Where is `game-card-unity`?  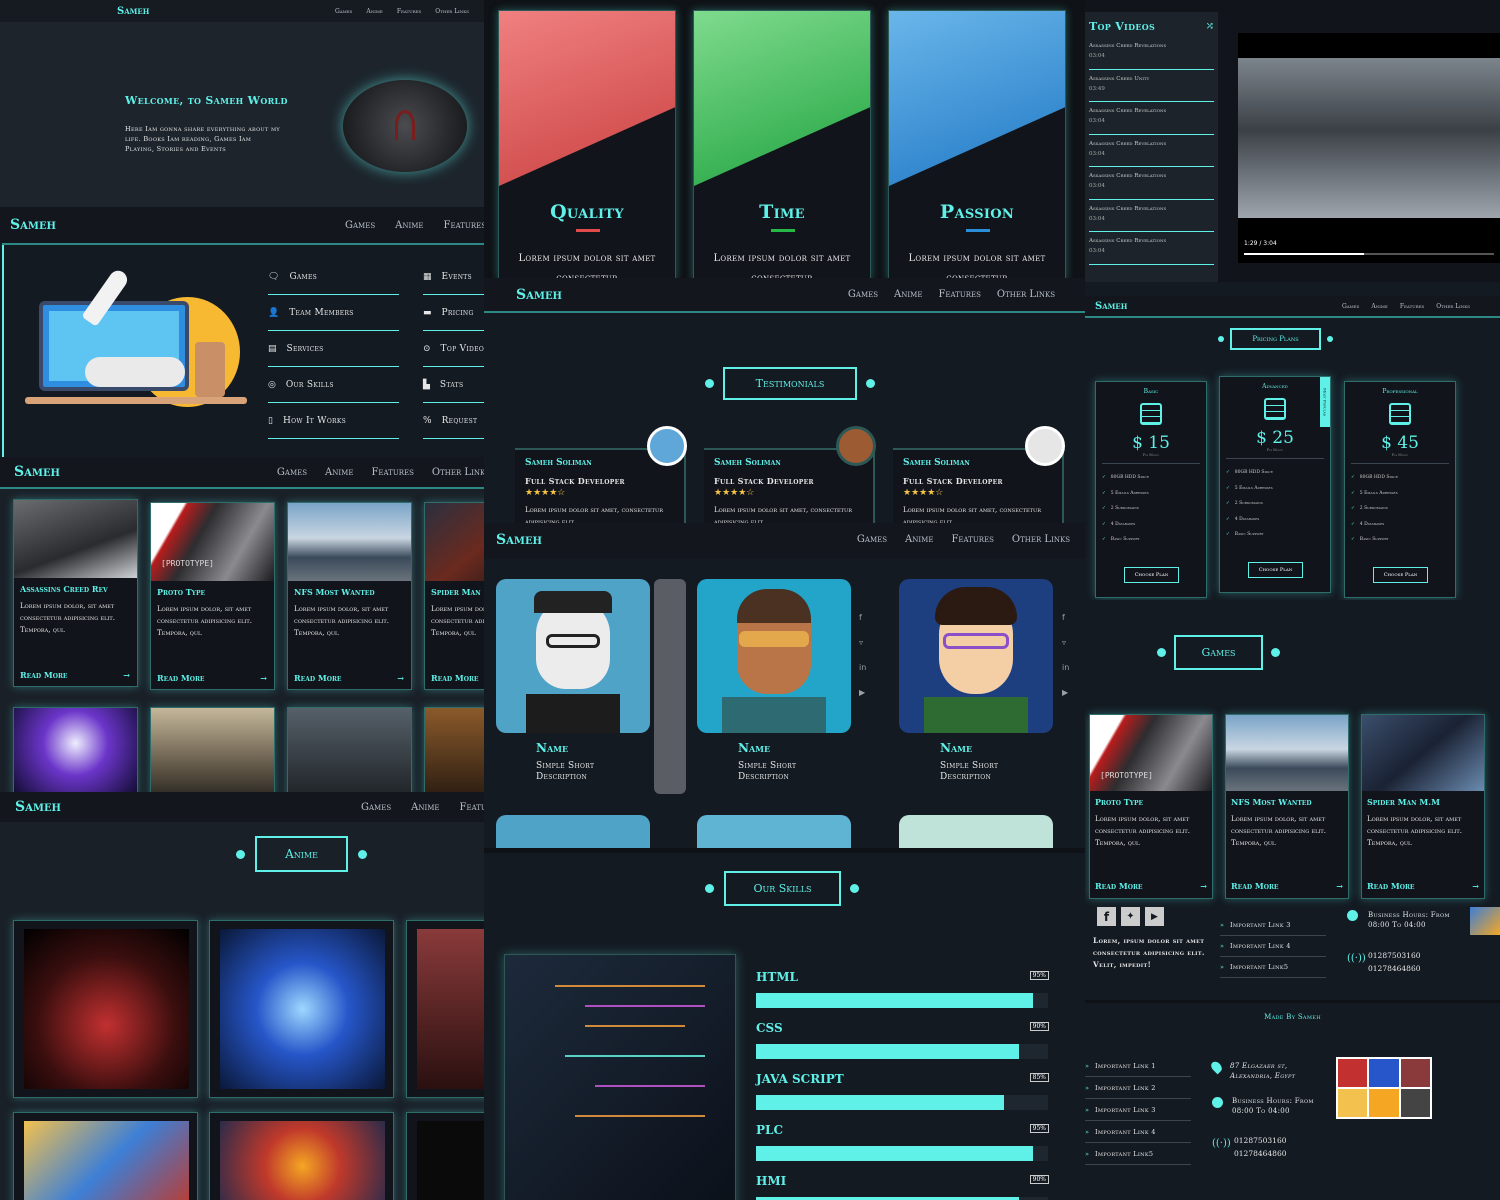
game-card-unity is located at coordinates (212, 749).